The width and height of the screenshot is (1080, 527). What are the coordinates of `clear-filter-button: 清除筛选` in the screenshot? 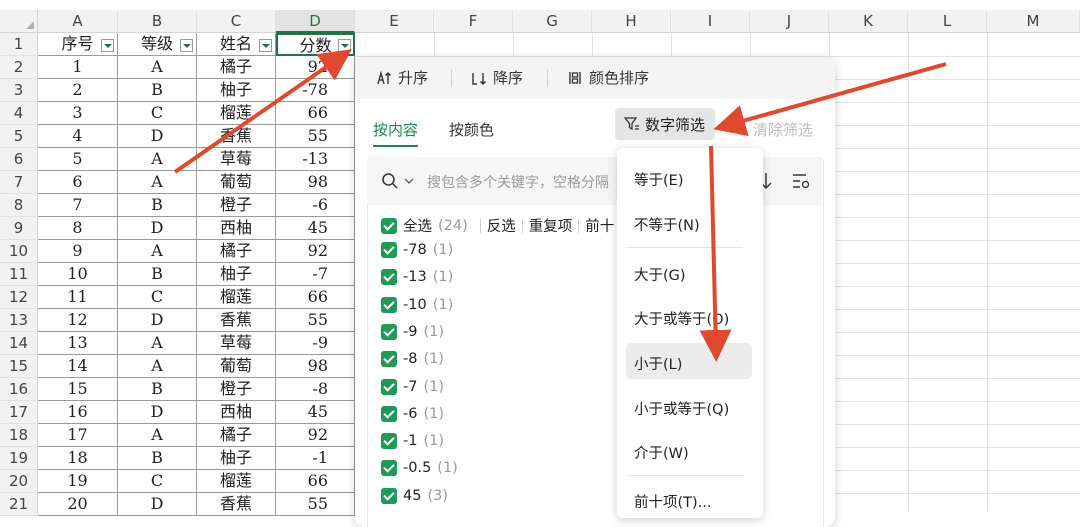 It's located at (773, 129).